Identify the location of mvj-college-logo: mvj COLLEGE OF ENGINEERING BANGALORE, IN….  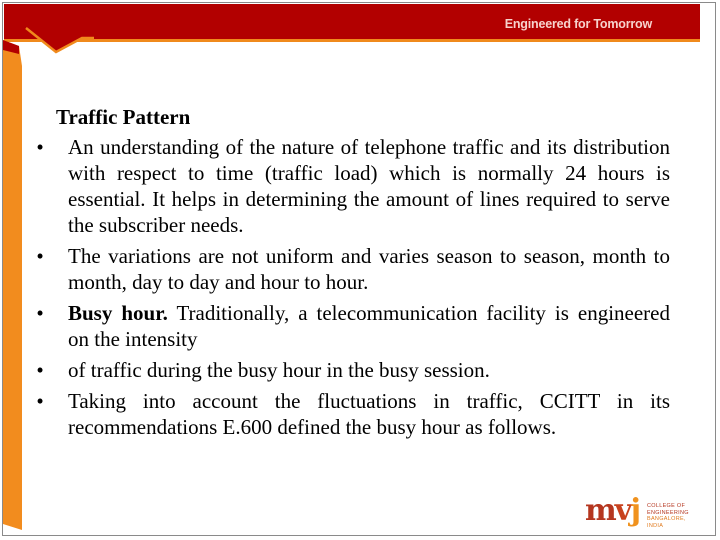
(640, 511).